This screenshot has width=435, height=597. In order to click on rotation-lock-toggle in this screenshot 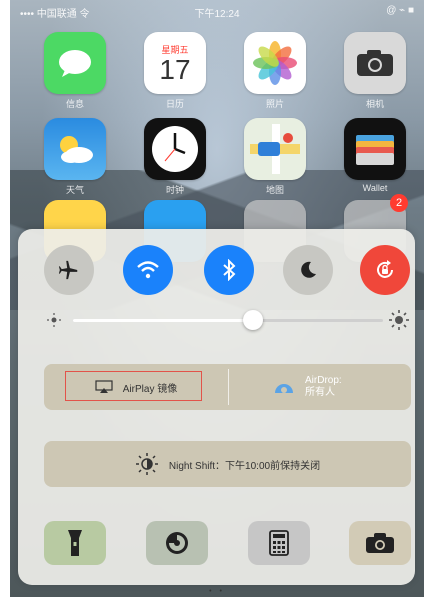, I will do `click(385, 270)`.